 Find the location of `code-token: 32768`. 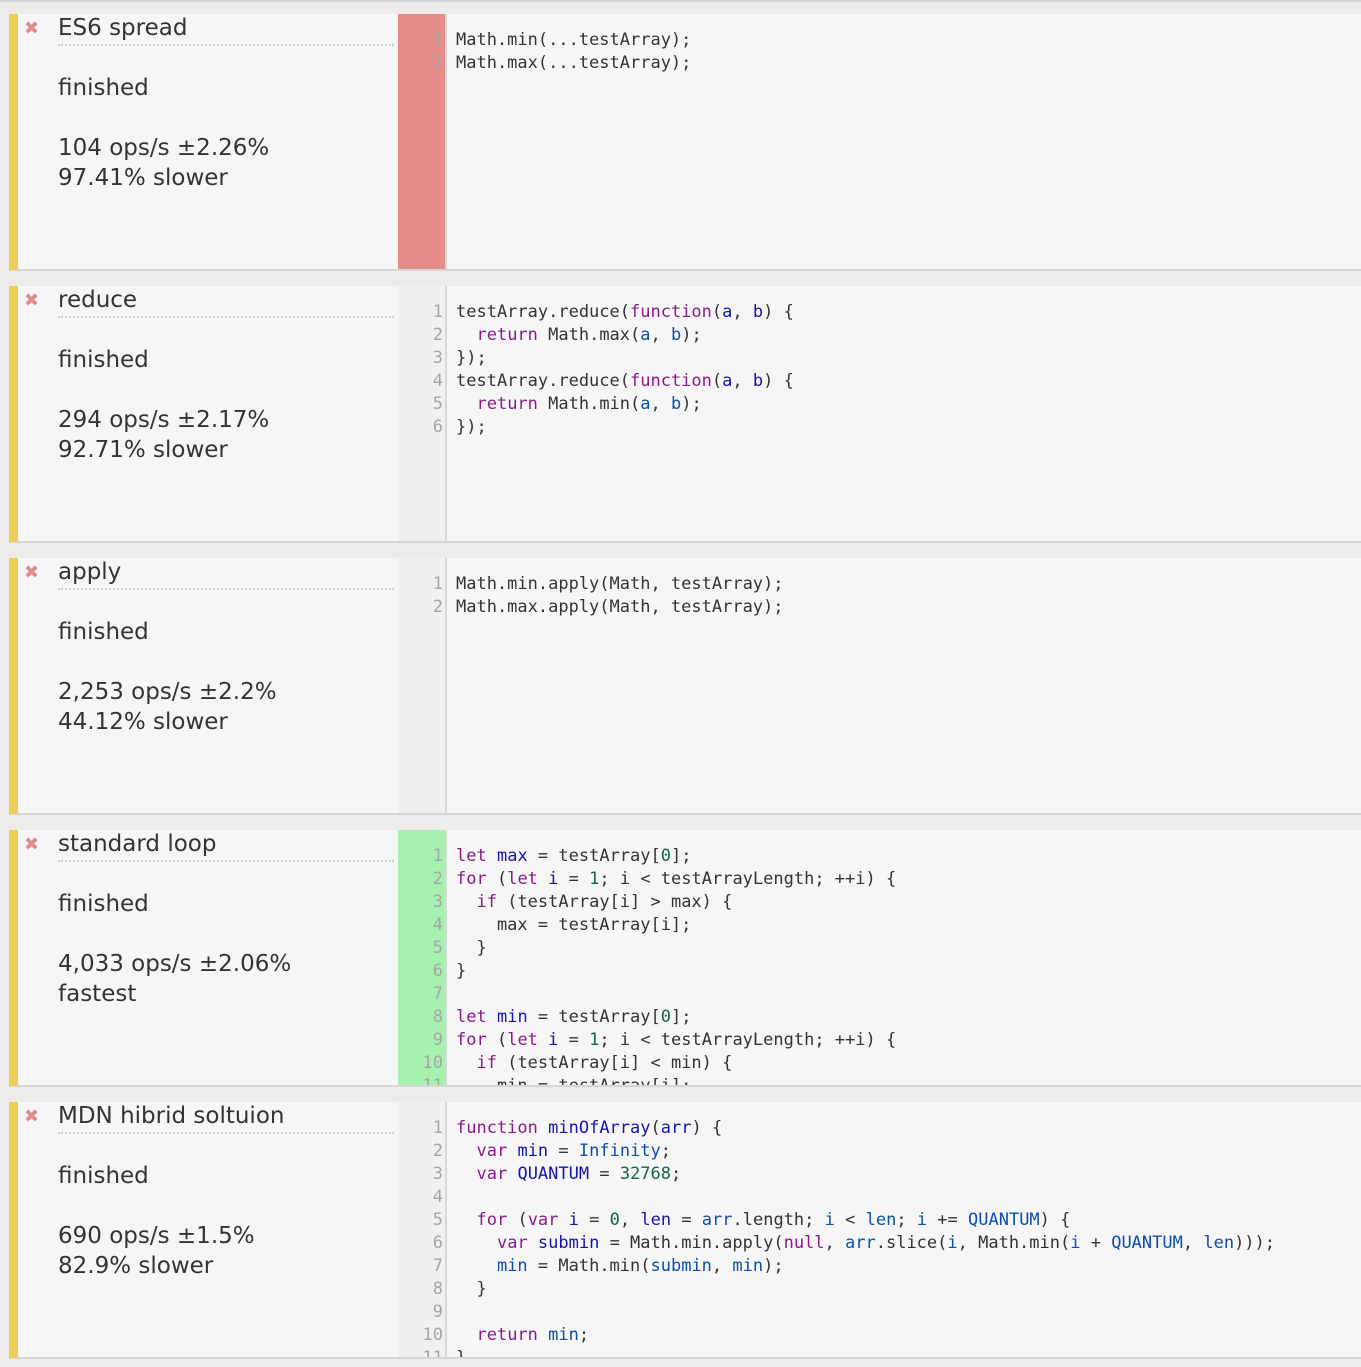

code-token: 32768 is located at coordinates (645, 1174).